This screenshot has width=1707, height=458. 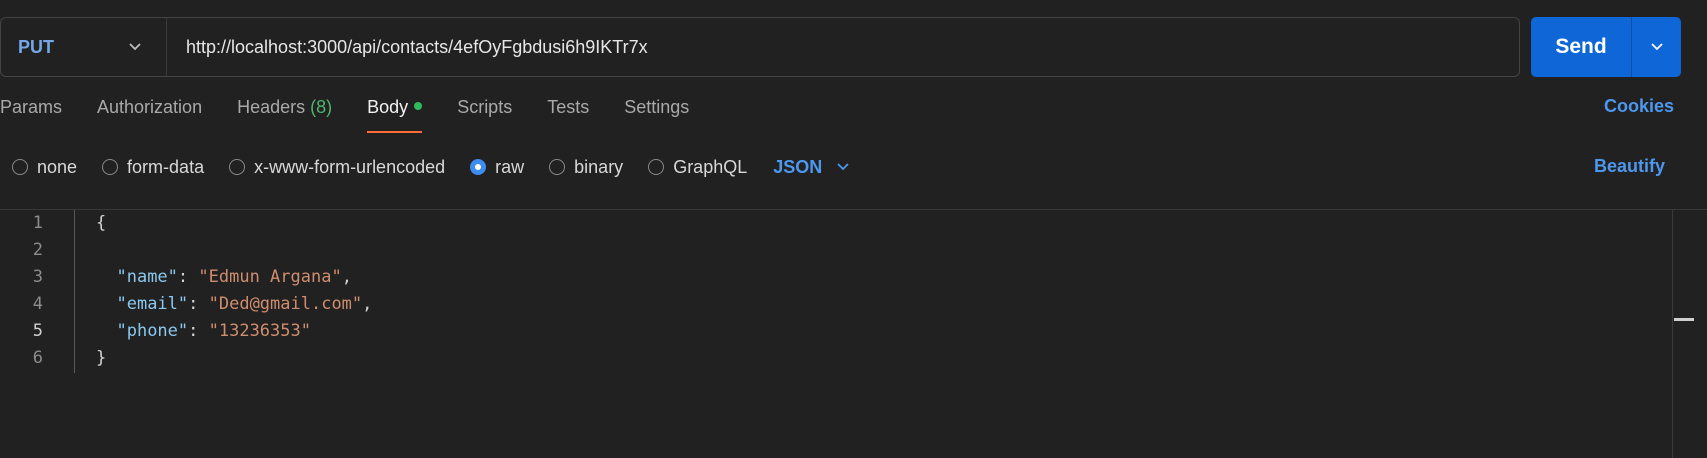 What do you see at coordinates (321, 107) in the screenshot?
I see `headers-count: (8)` at bounding box center [321, 107].